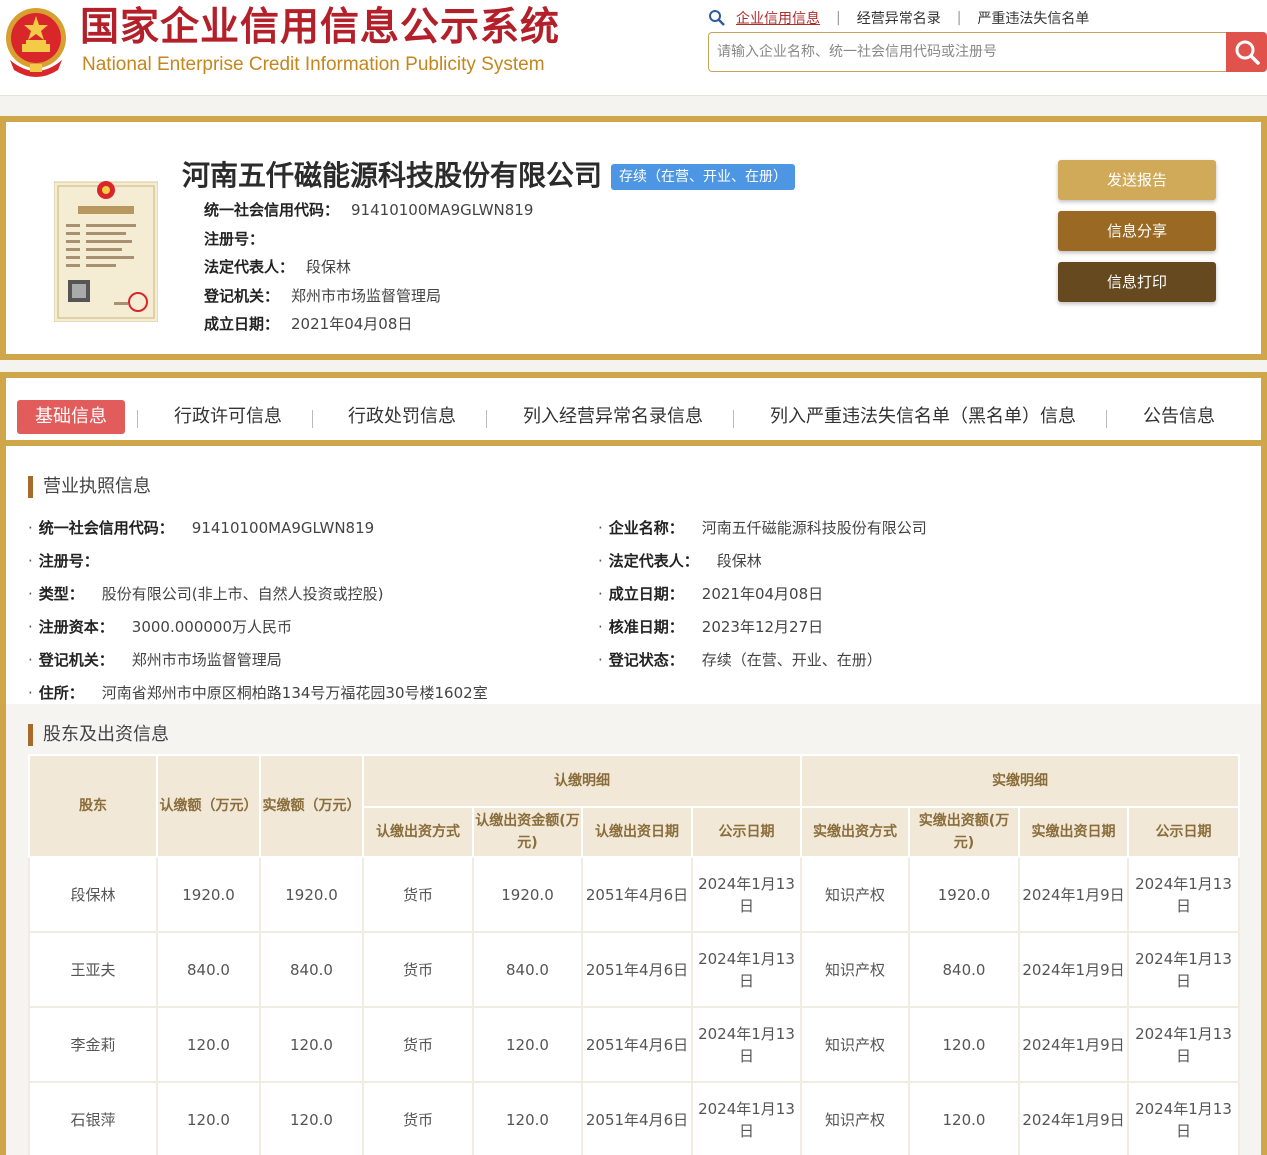 The width and height of the screenshot is (1267, 1155). Describe the element at coordinates (93, 1044) in the screenshot. I see `cell-shareholder: 李金莉` at that location.